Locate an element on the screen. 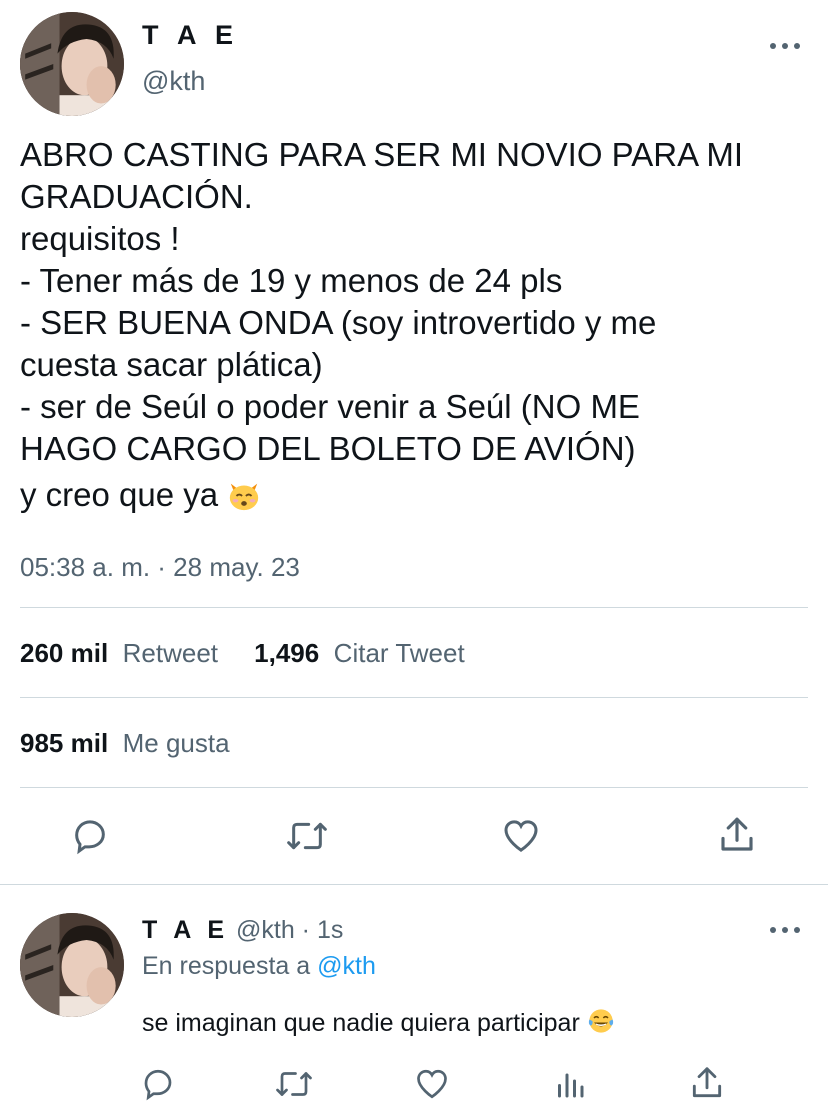 The width and height of the screenshot is (828, 1112). tweet-timestamp: 05:38 a. m. · 28 may. 23 is located at coordinates (160, 567).